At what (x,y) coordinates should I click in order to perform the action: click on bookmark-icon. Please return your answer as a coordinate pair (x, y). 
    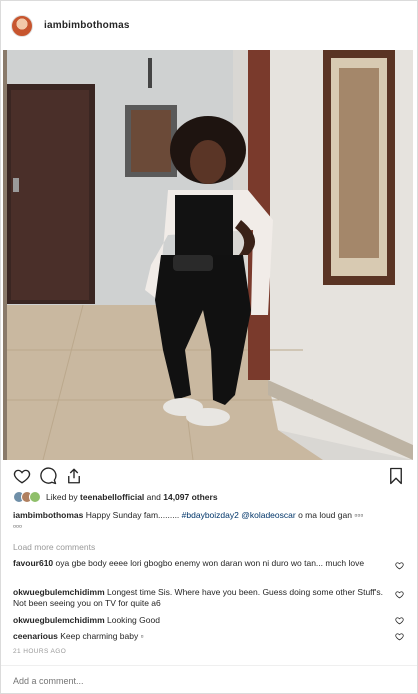
    Looking at the image, I should click on (396, 476).